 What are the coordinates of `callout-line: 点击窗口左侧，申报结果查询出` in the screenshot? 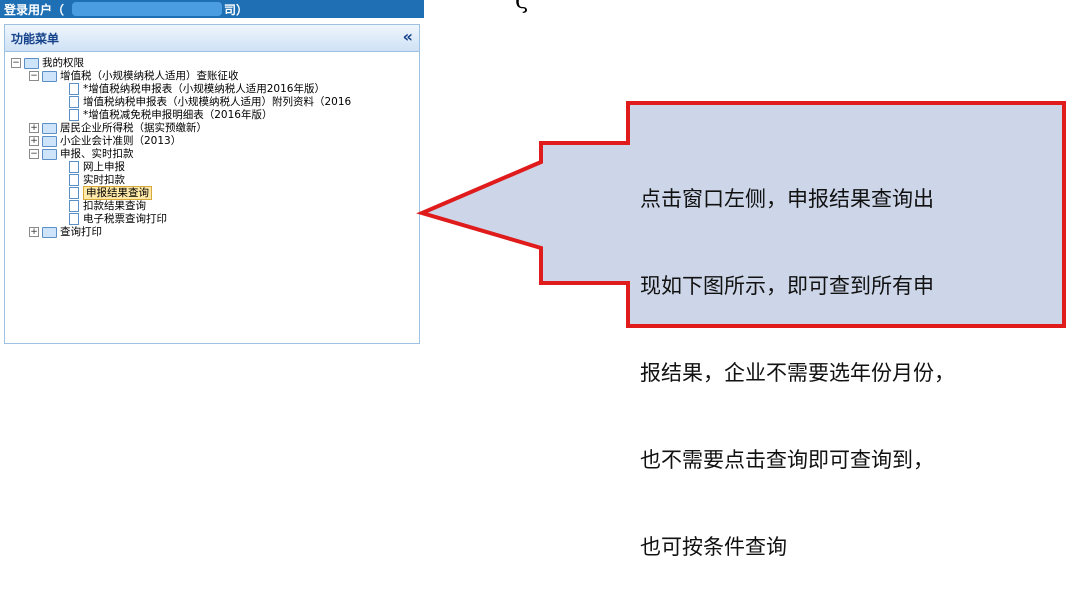 It's located at (787, 199).